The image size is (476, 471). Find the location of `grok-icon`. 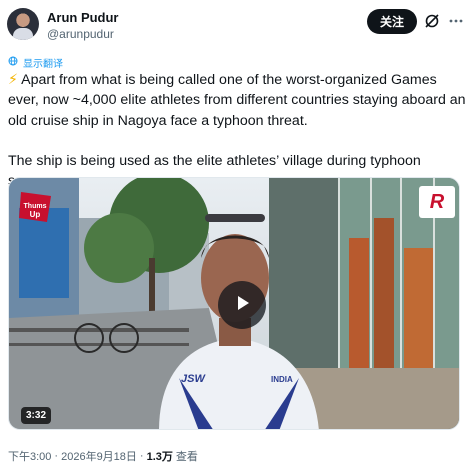

grok-icon is located at coordinates (432, 21).